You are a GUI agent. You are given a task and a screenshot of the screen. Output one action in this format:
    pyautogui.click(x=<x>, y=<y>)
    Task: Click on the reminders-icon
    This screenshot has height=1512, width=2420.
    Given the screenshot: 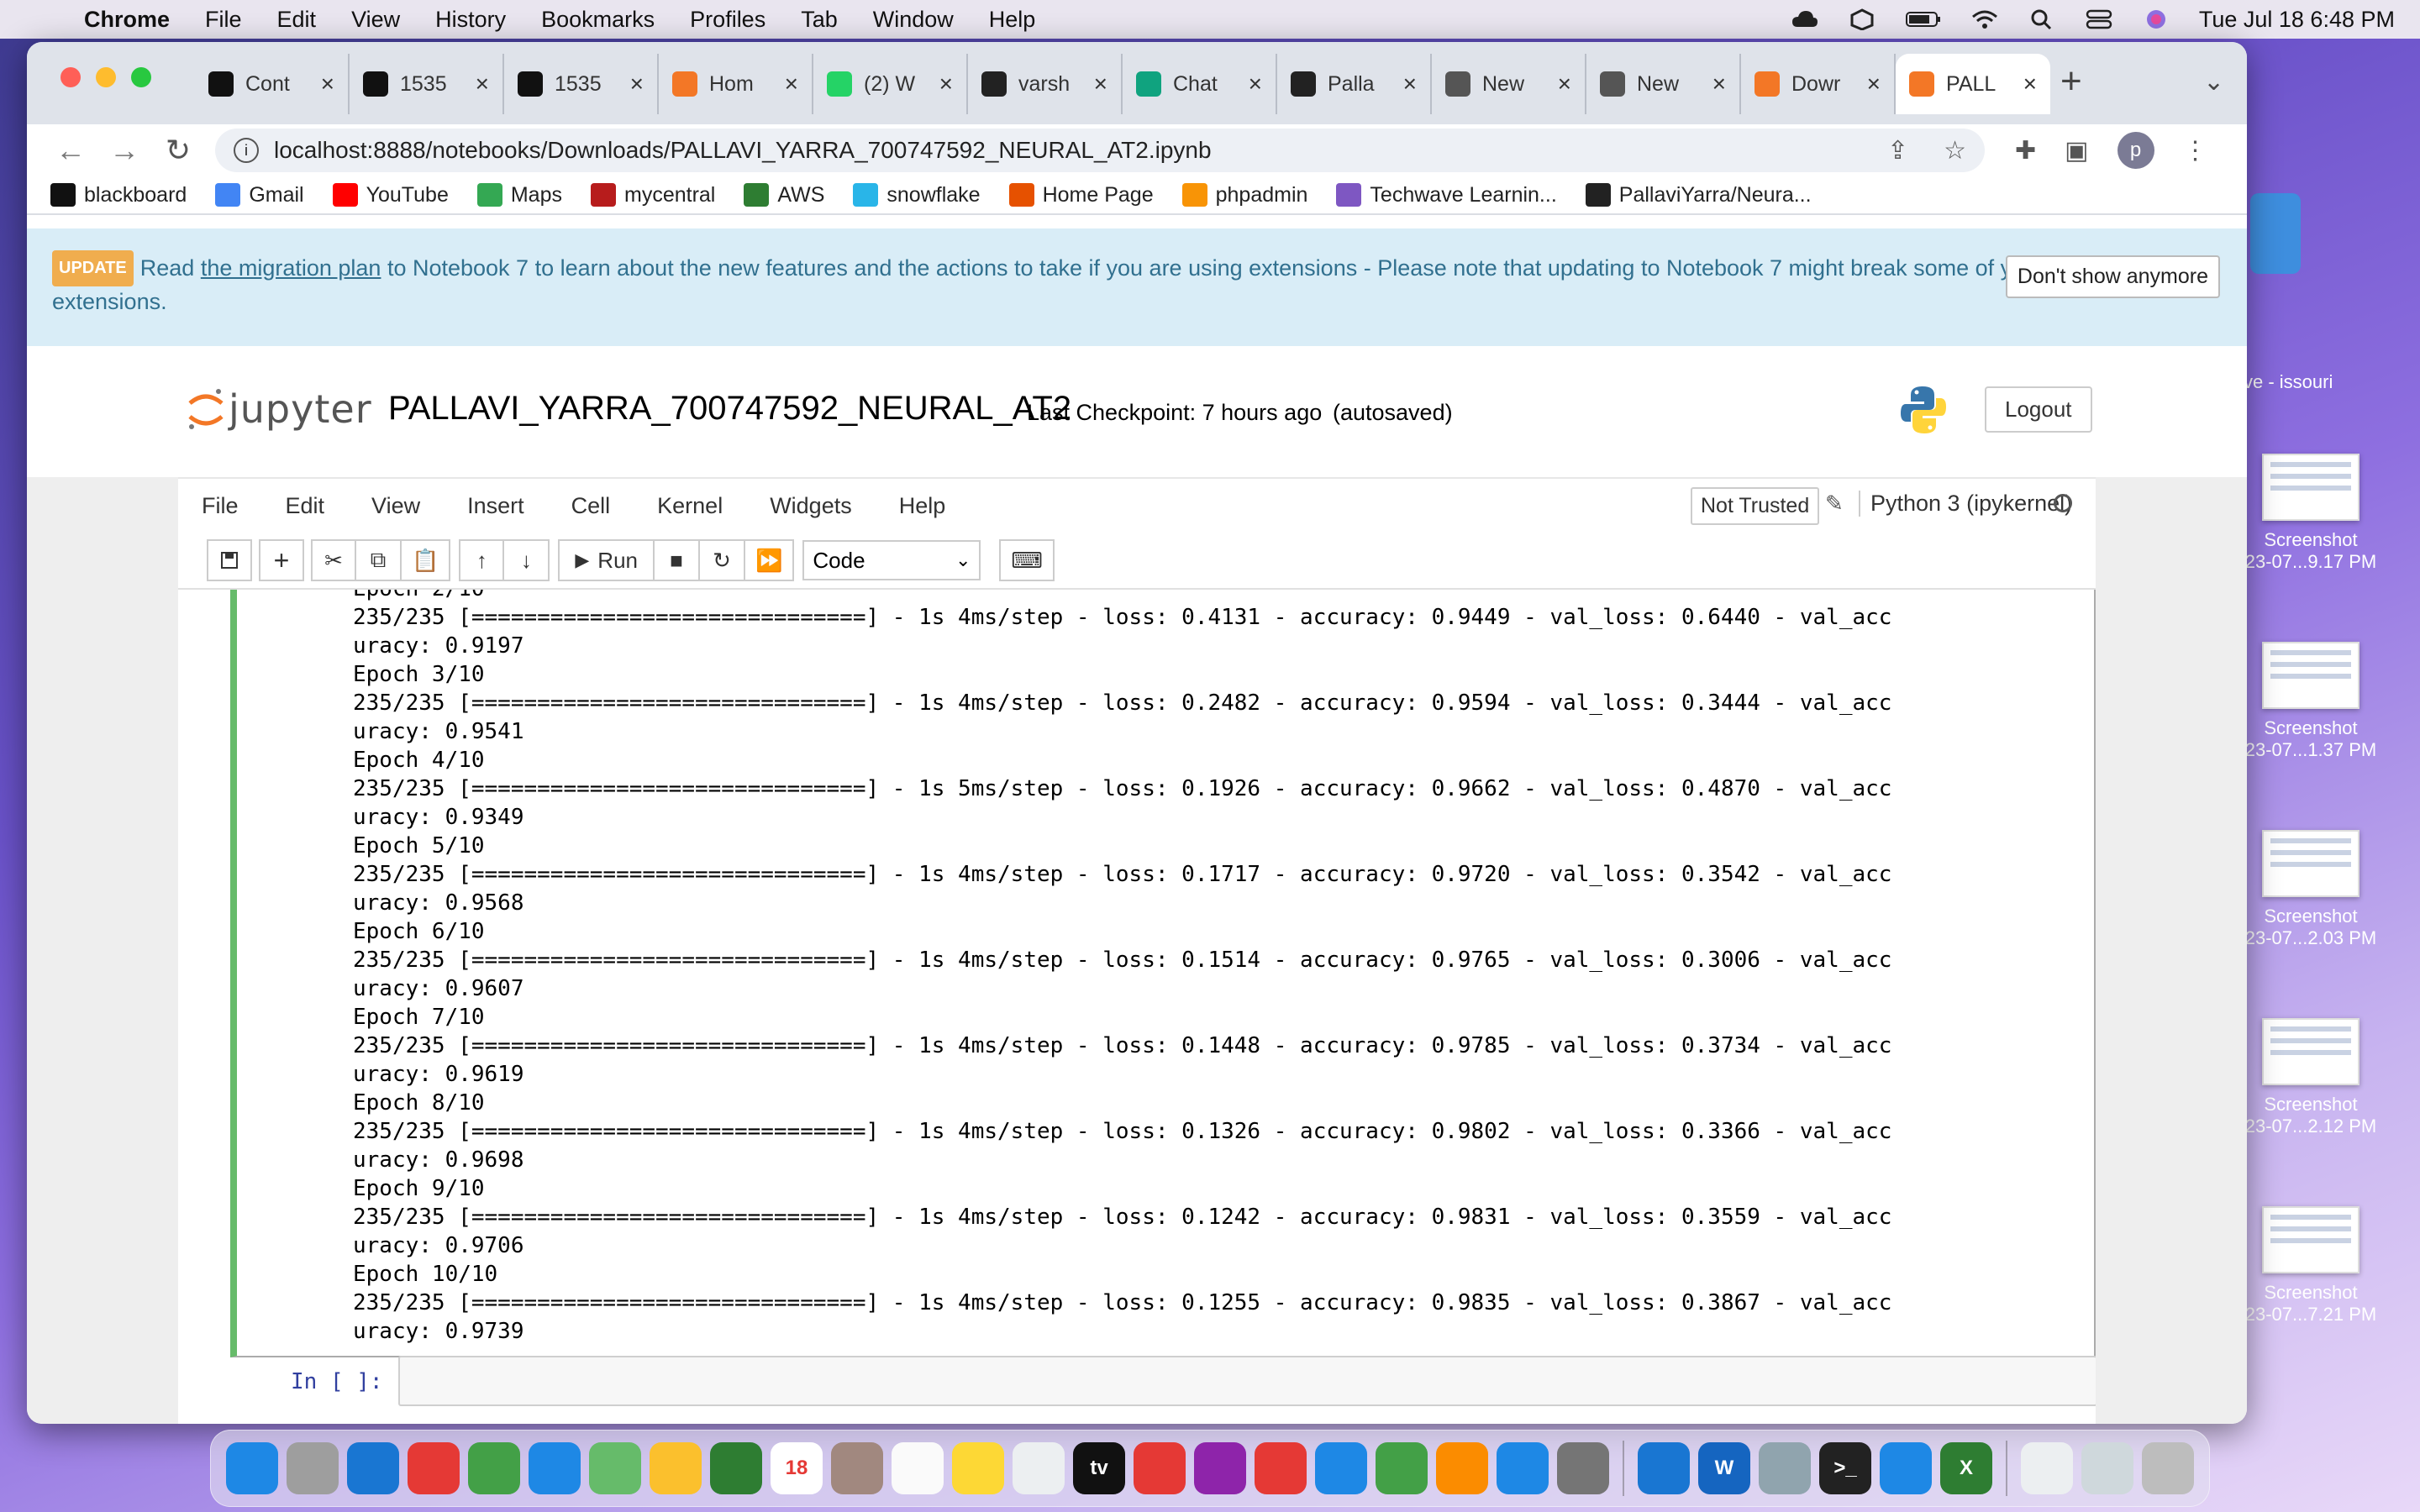 What is the action you would take?
    pyautogui.click(x=918, y=1468)
    